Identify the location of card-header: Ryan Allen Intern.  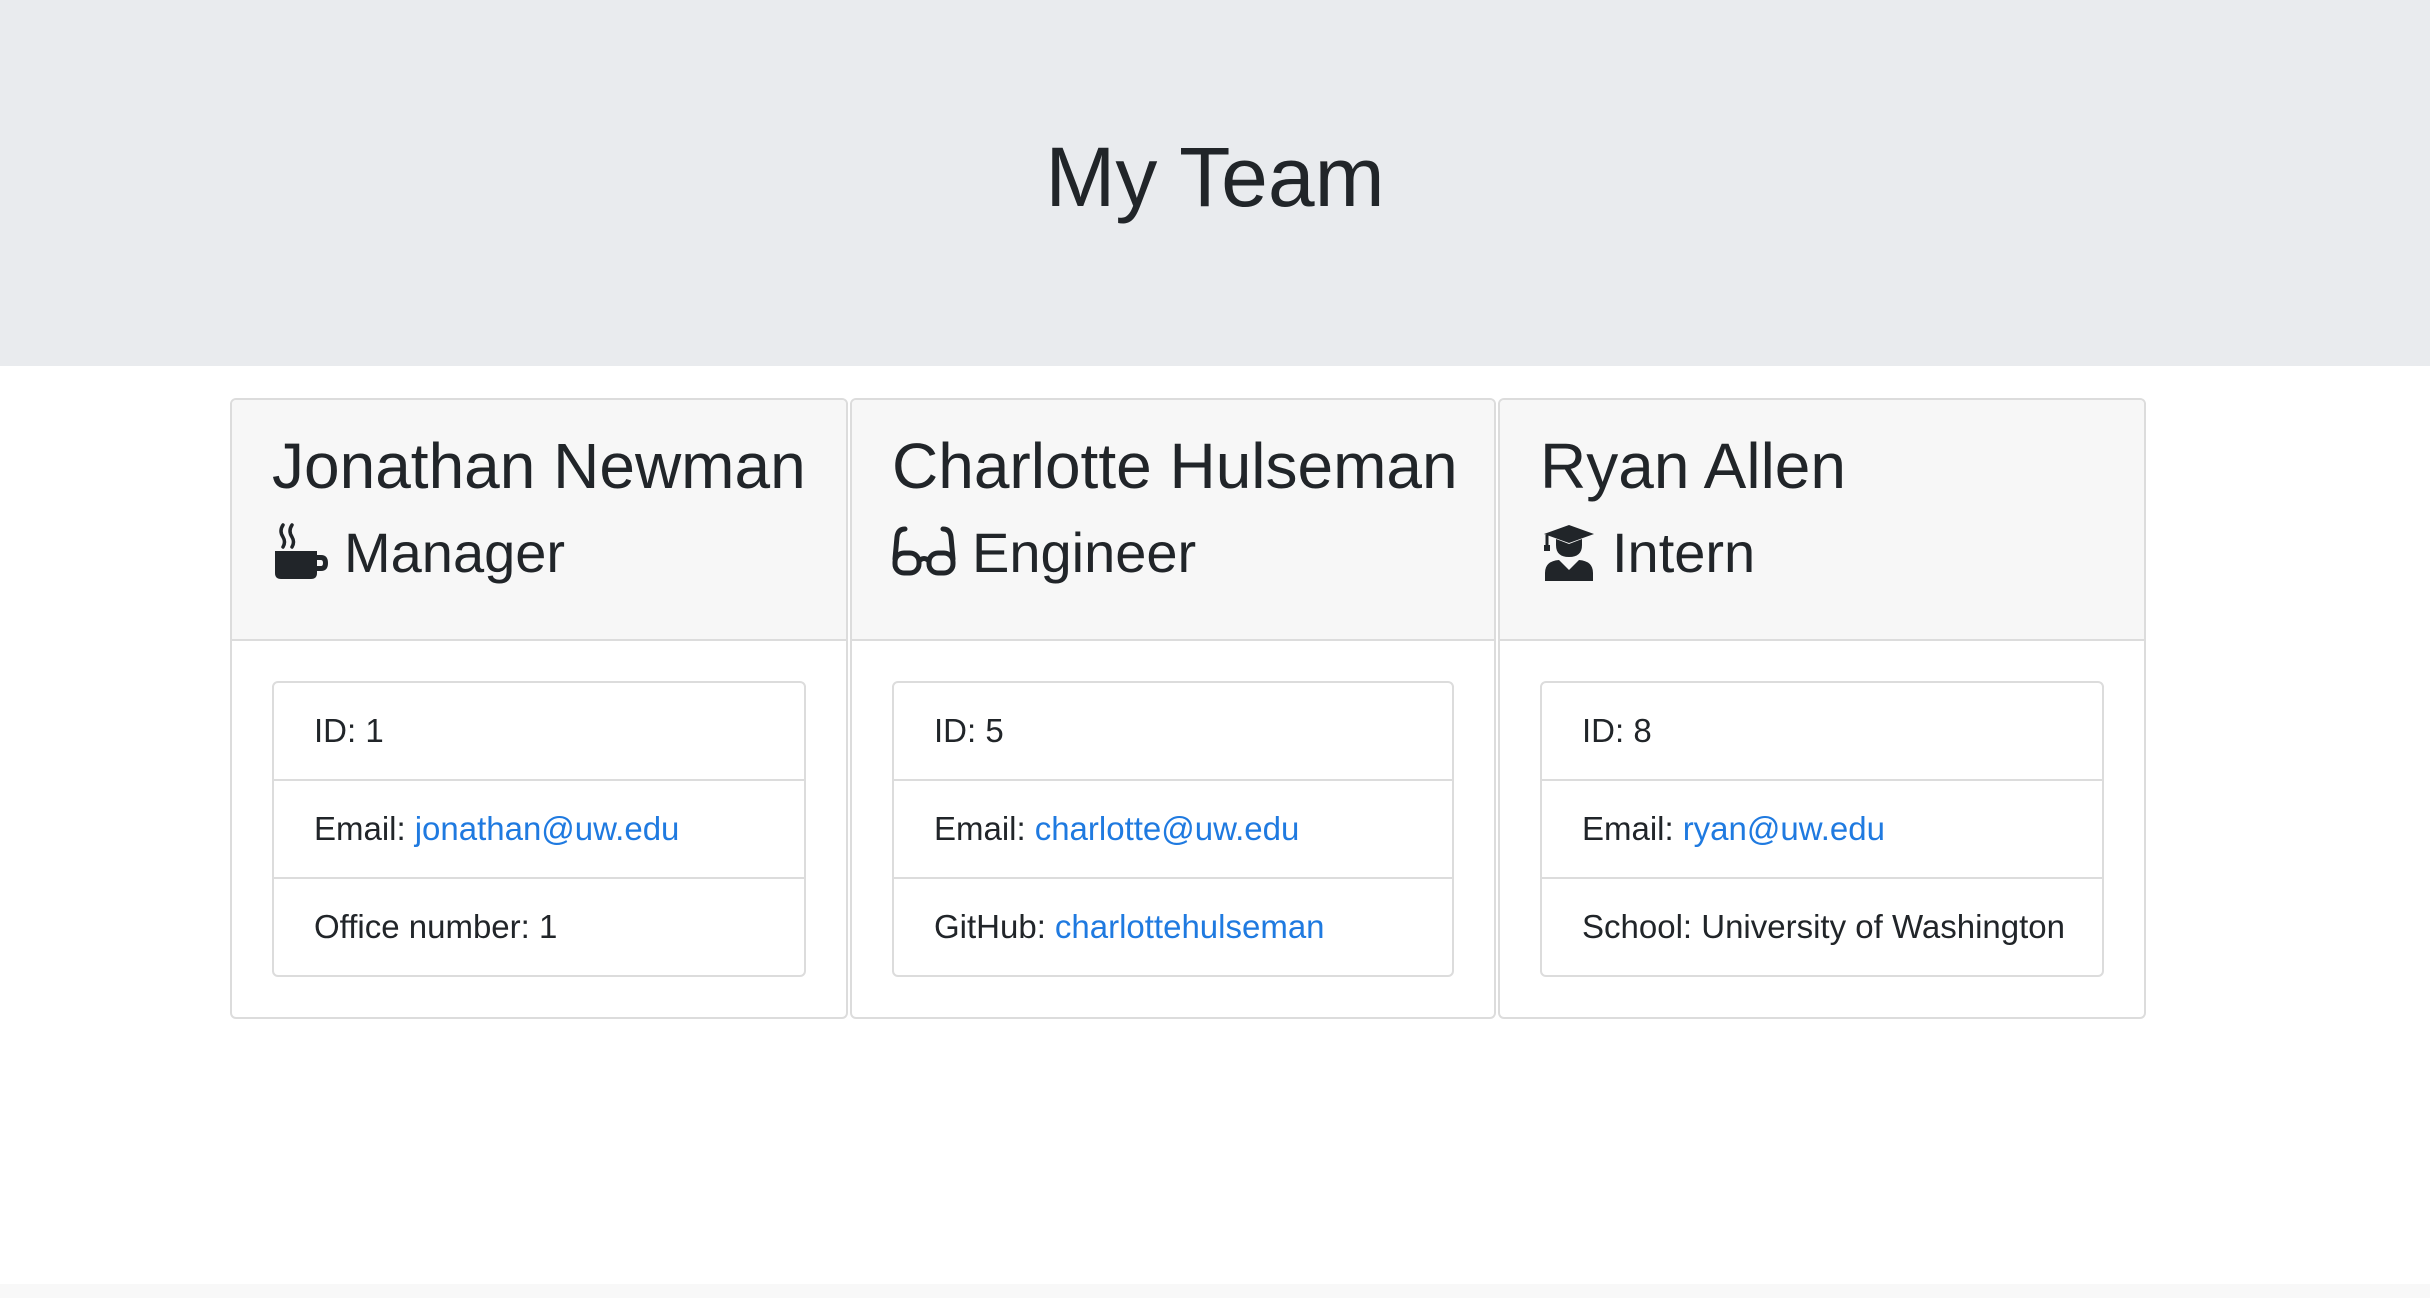
(1822, 520).